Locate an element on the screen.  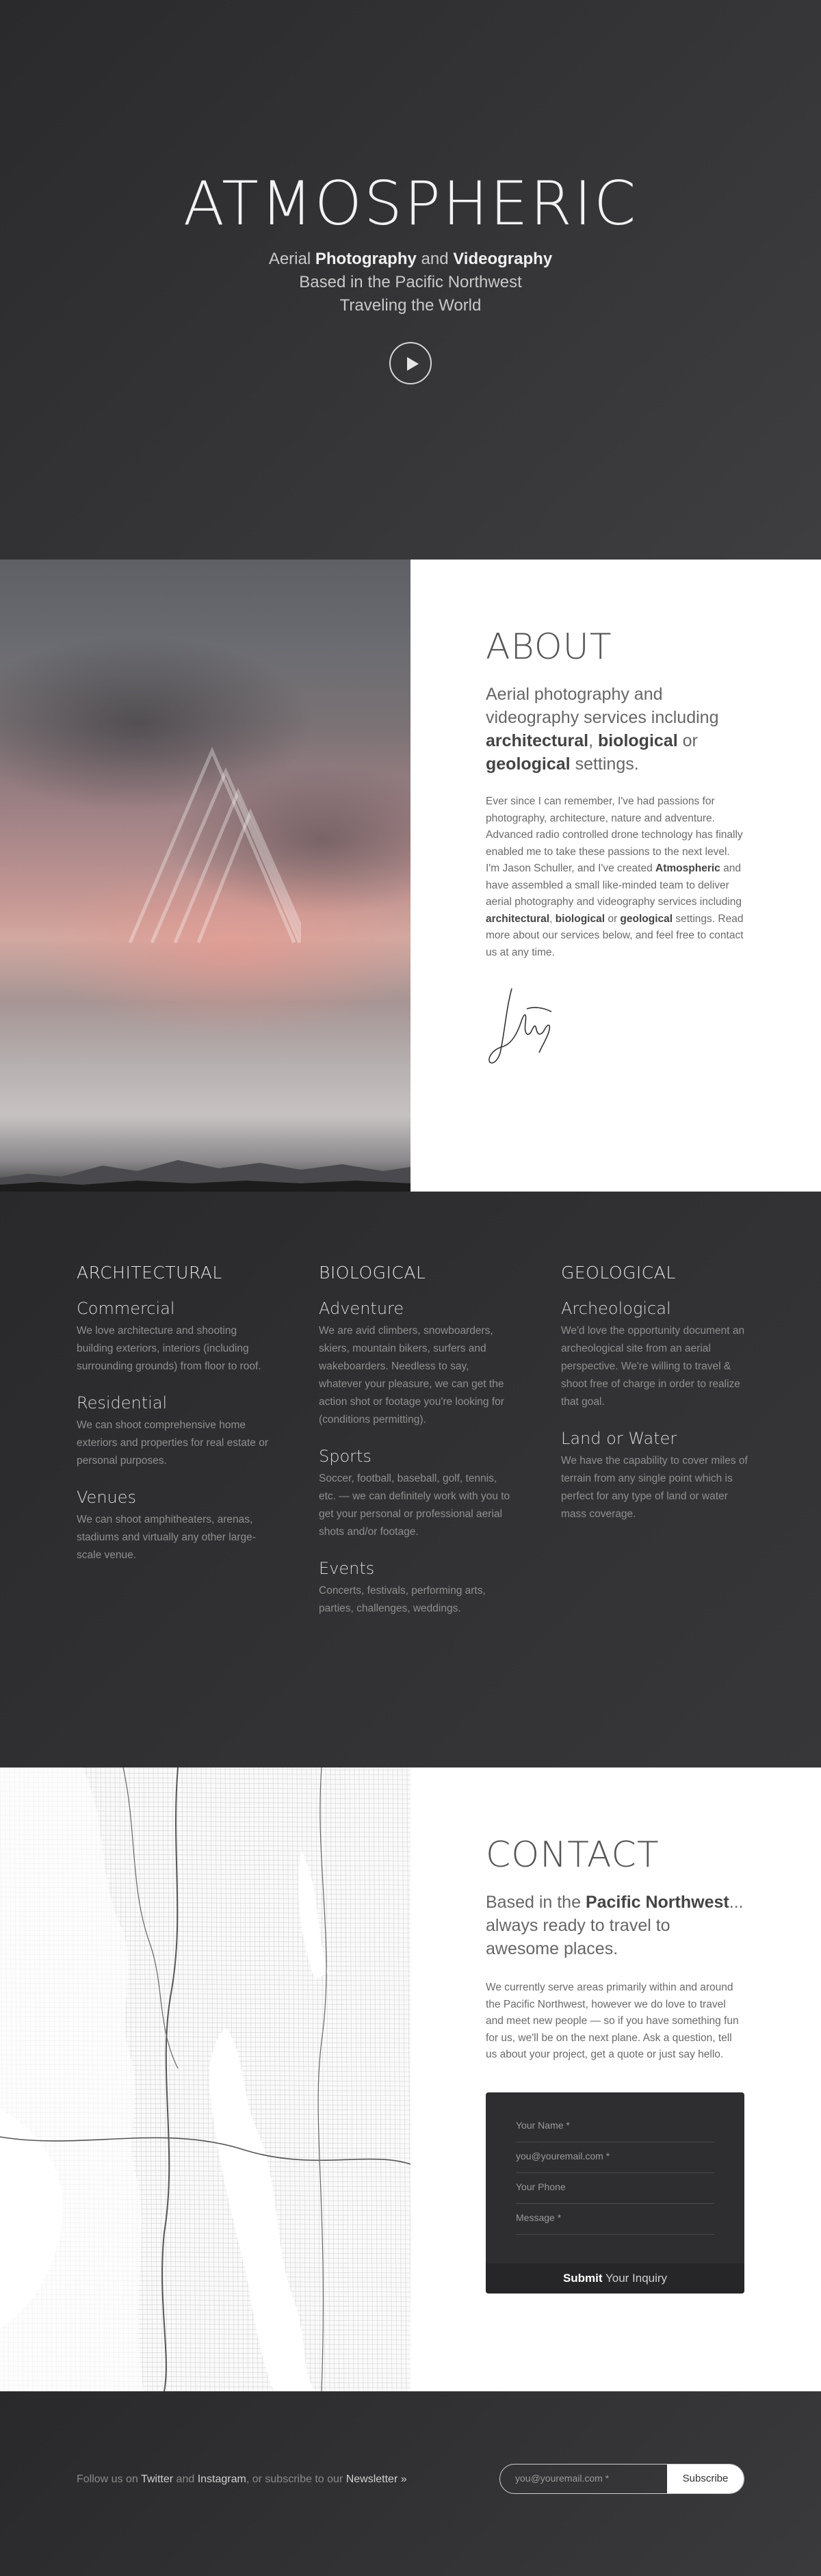
submit-label-bold: Submit is located at coordinates (582, 2278).